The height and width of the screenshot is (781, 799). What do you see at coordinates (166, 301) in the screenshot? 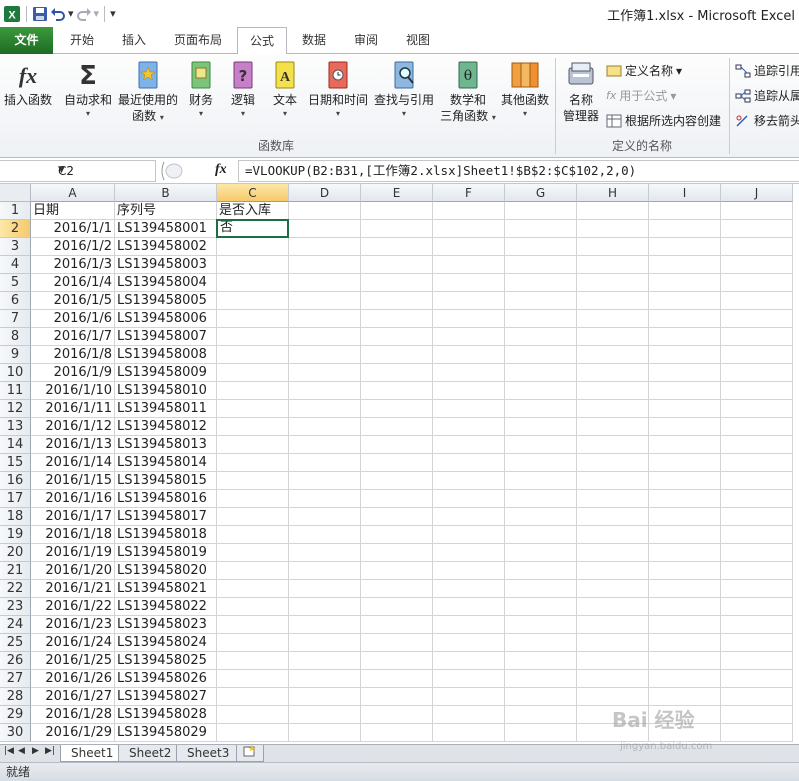
I see `cell: LS139458005` at bounding box center [166, 301].